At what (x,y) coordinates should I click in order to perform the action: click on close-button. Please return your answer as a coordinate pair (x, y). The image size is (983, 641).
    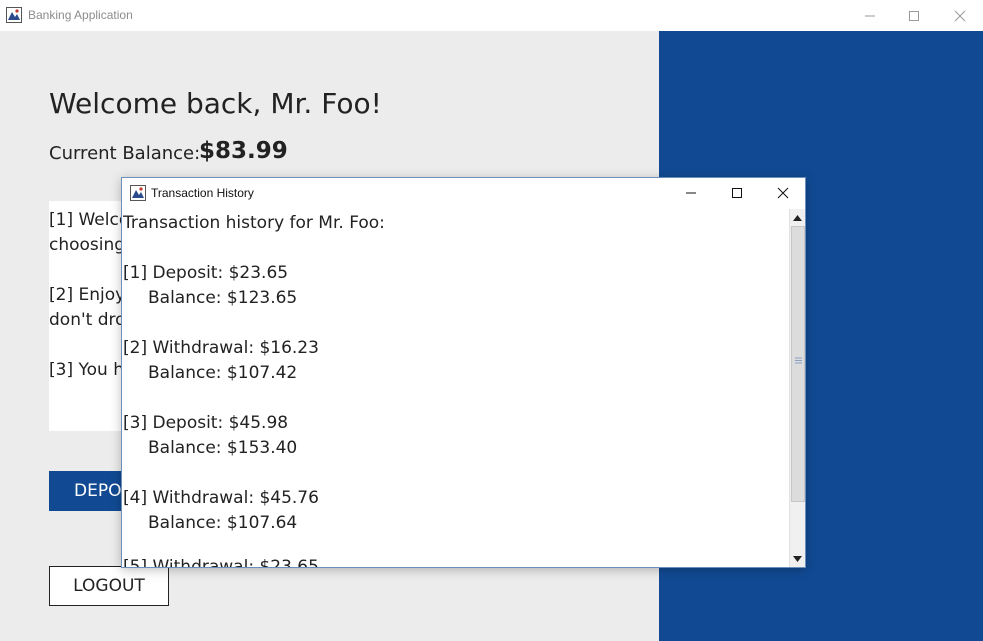
    Looking at the image, I should click on (960, 15).